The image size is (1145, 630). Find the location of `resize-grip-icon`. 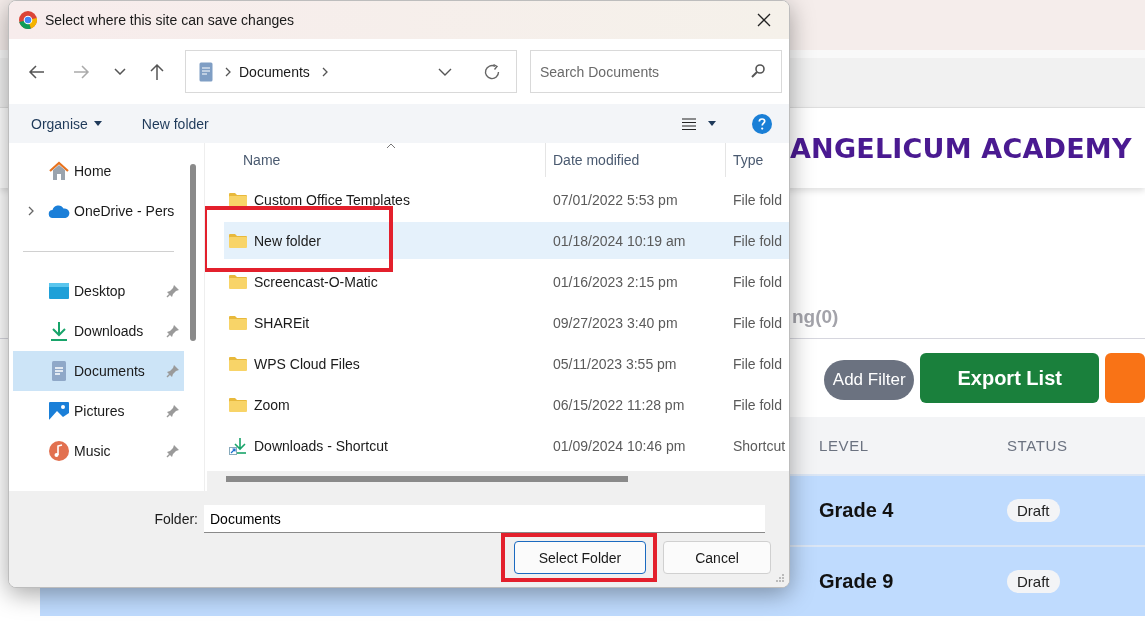

resize-grip-icon is located at coordinates (780, 578).